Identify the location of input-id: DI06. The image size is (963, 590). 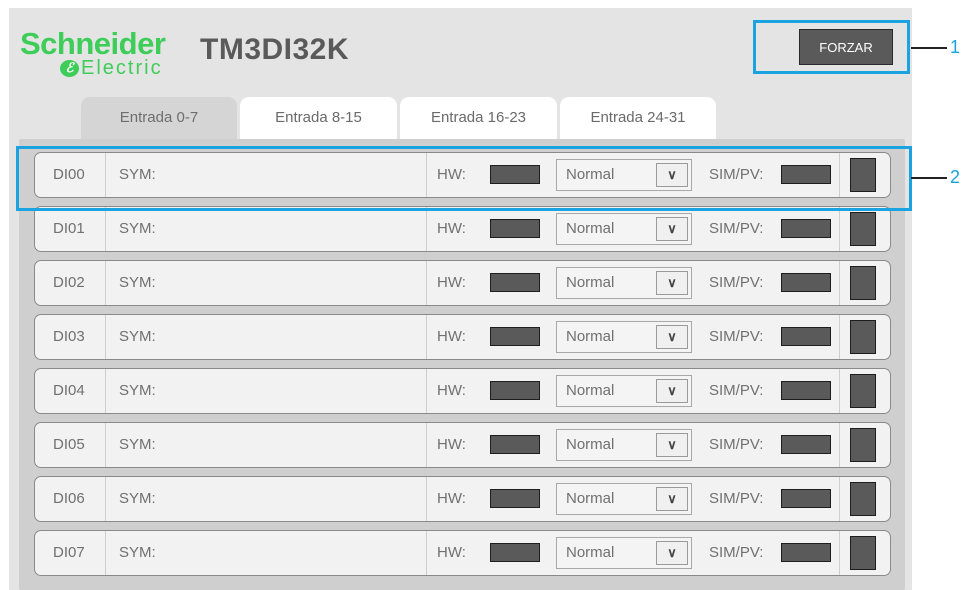
(69, 498).